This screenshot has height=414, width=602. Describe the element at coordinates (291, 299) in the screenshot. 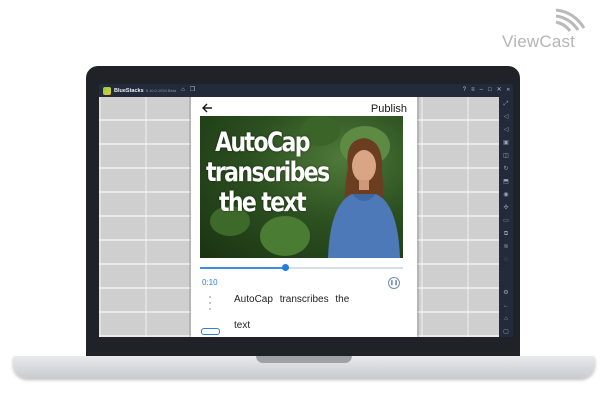

I see `subtitle-text-line: AutoCap transcribes the` at that location.